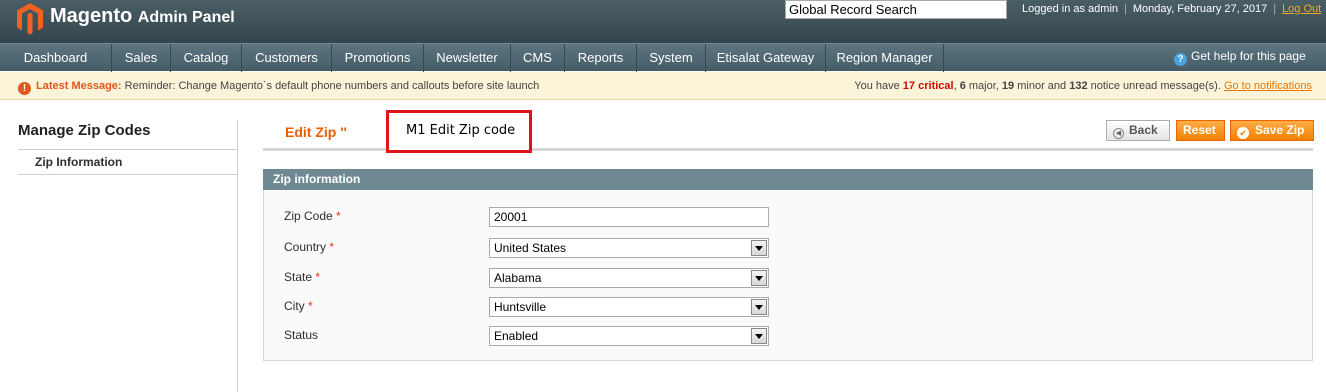  Describe the element at coordinates (1070, 9) in the screenshot. I see `logged-in-text: Logged in as admin` at that location.